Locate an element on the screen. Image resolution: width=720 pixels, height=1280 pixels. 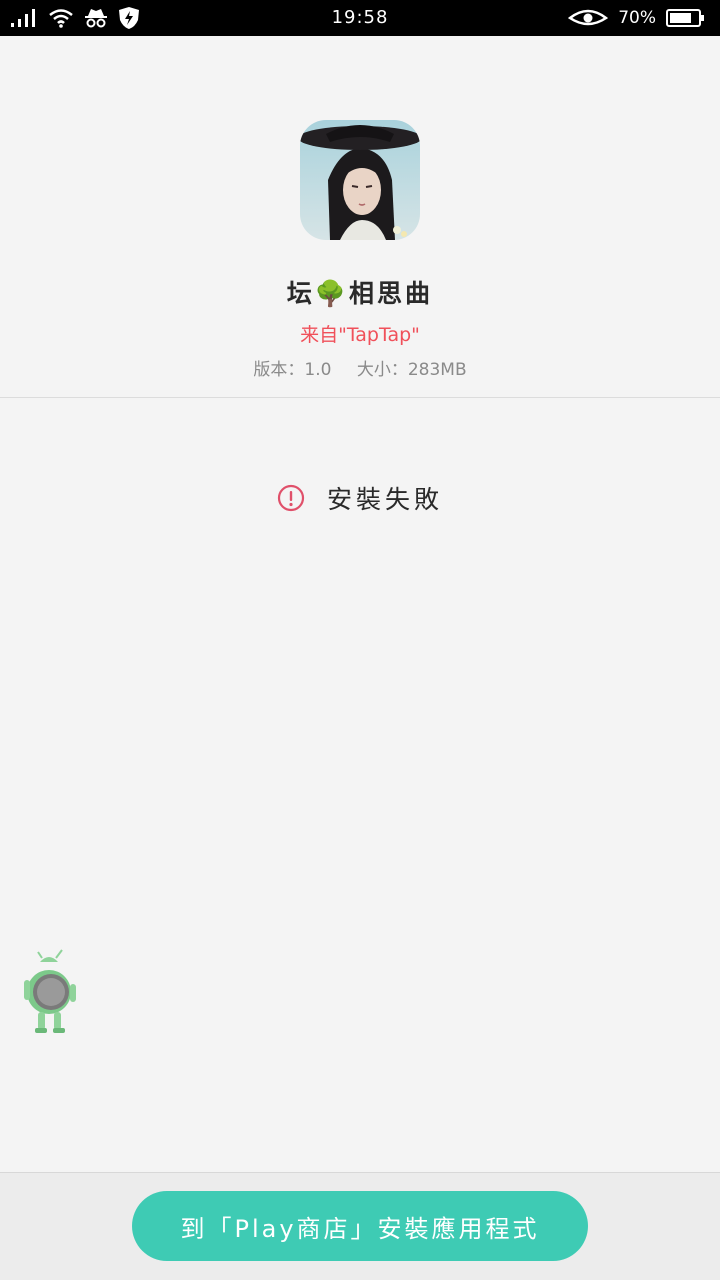
app-name: 坛🌳相思曲 is located at coordinates (360, 293).